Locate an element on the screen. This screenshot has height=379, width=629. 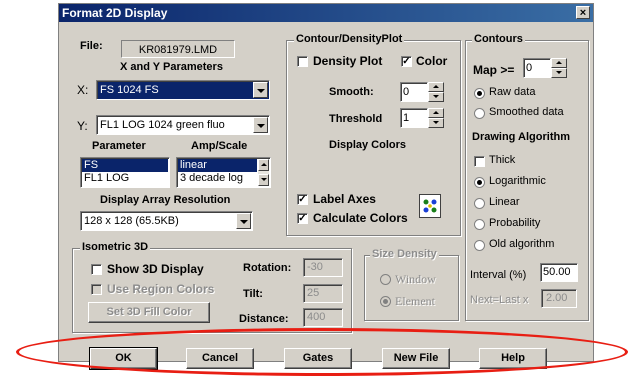
label-axes-checkbox: ✓ is located at coordinates (302, 199).